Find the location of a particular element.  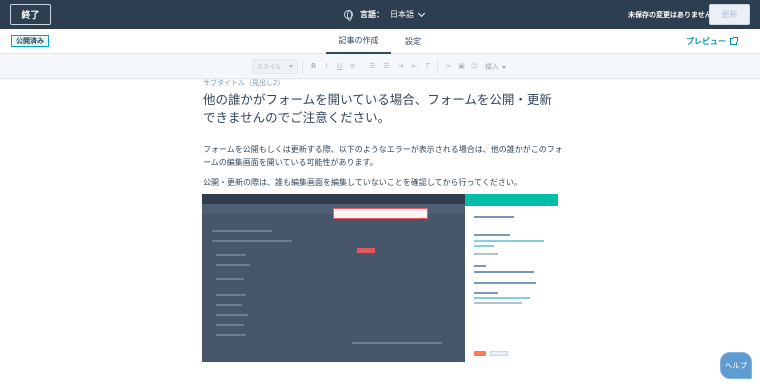

image-icon: ▣ is located at coordinates (461, 66).